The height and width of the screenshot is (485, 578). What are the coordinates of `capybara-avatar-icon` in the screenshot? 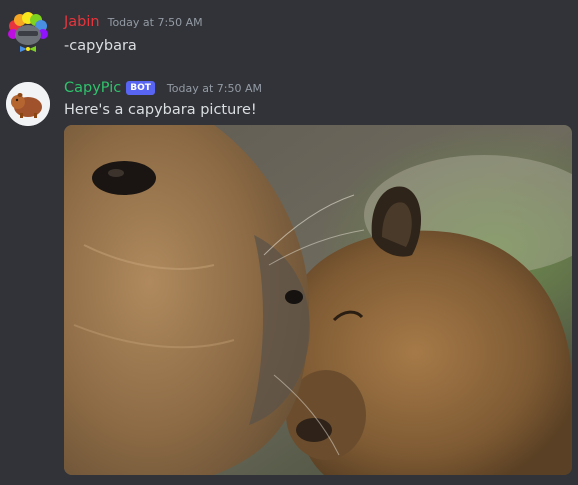 It's located at (28, 104).